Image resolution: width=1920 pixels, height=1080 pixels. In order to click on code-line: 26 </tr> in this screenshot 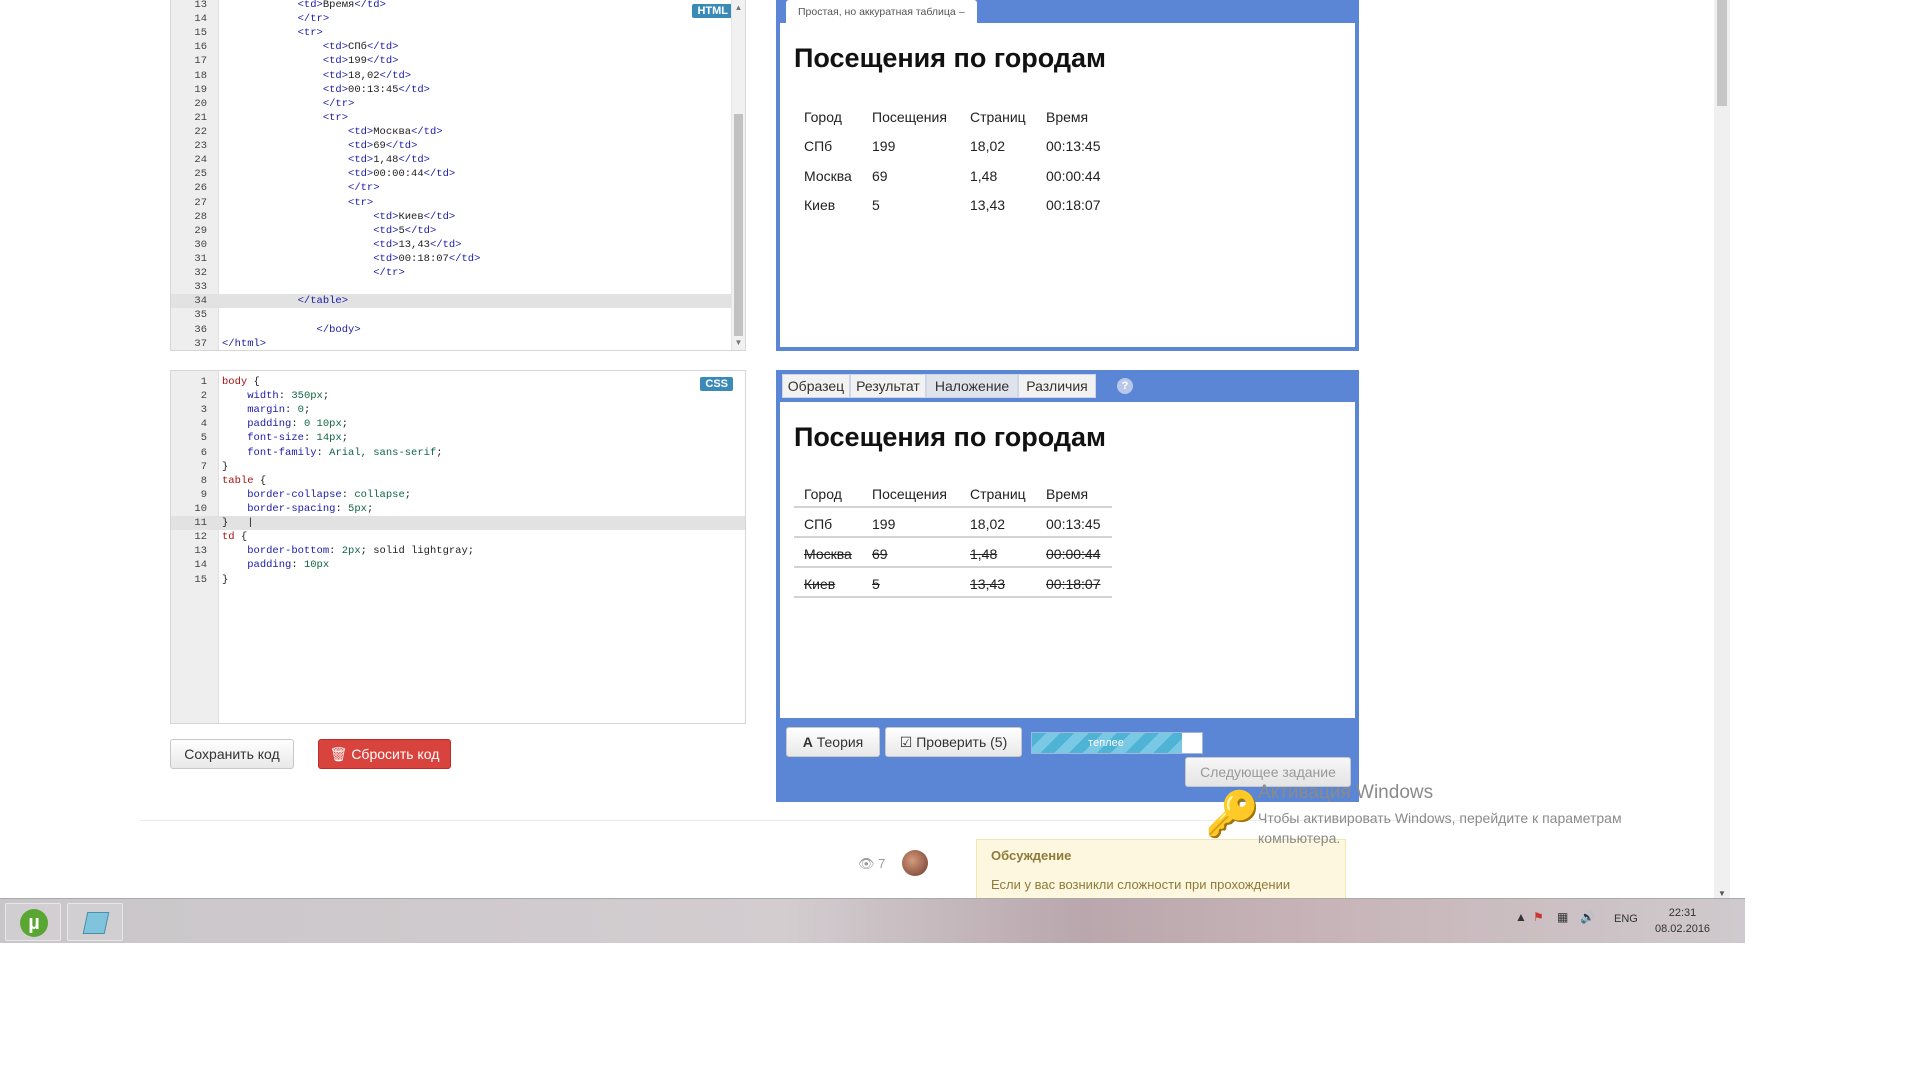, I will do `click(458, 188)`.